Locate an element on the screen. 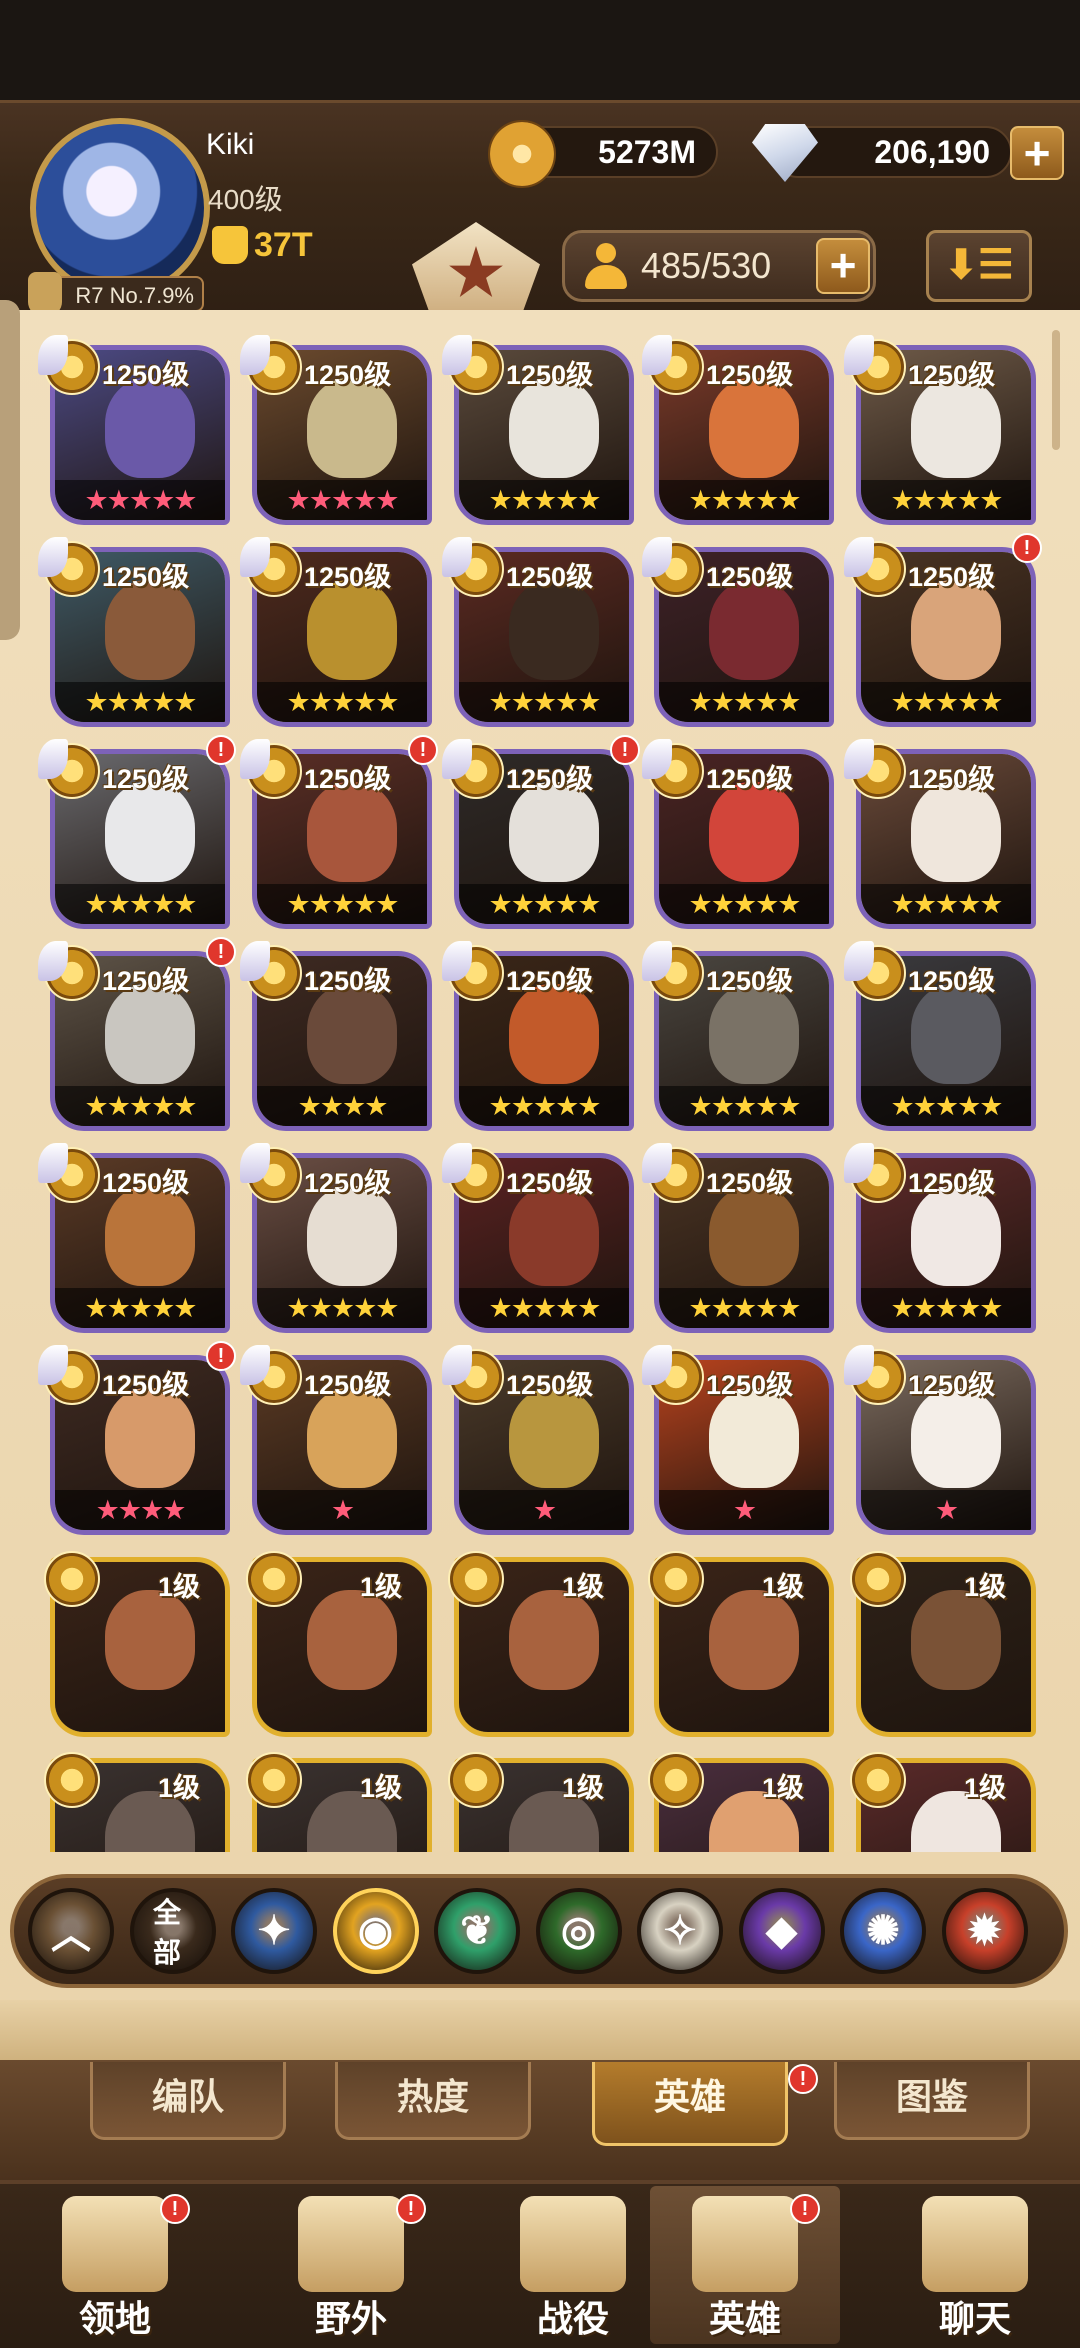 This screenshot has width=1080, height=2348. nav-label: 战役 is located at coordinates (572, 2318).